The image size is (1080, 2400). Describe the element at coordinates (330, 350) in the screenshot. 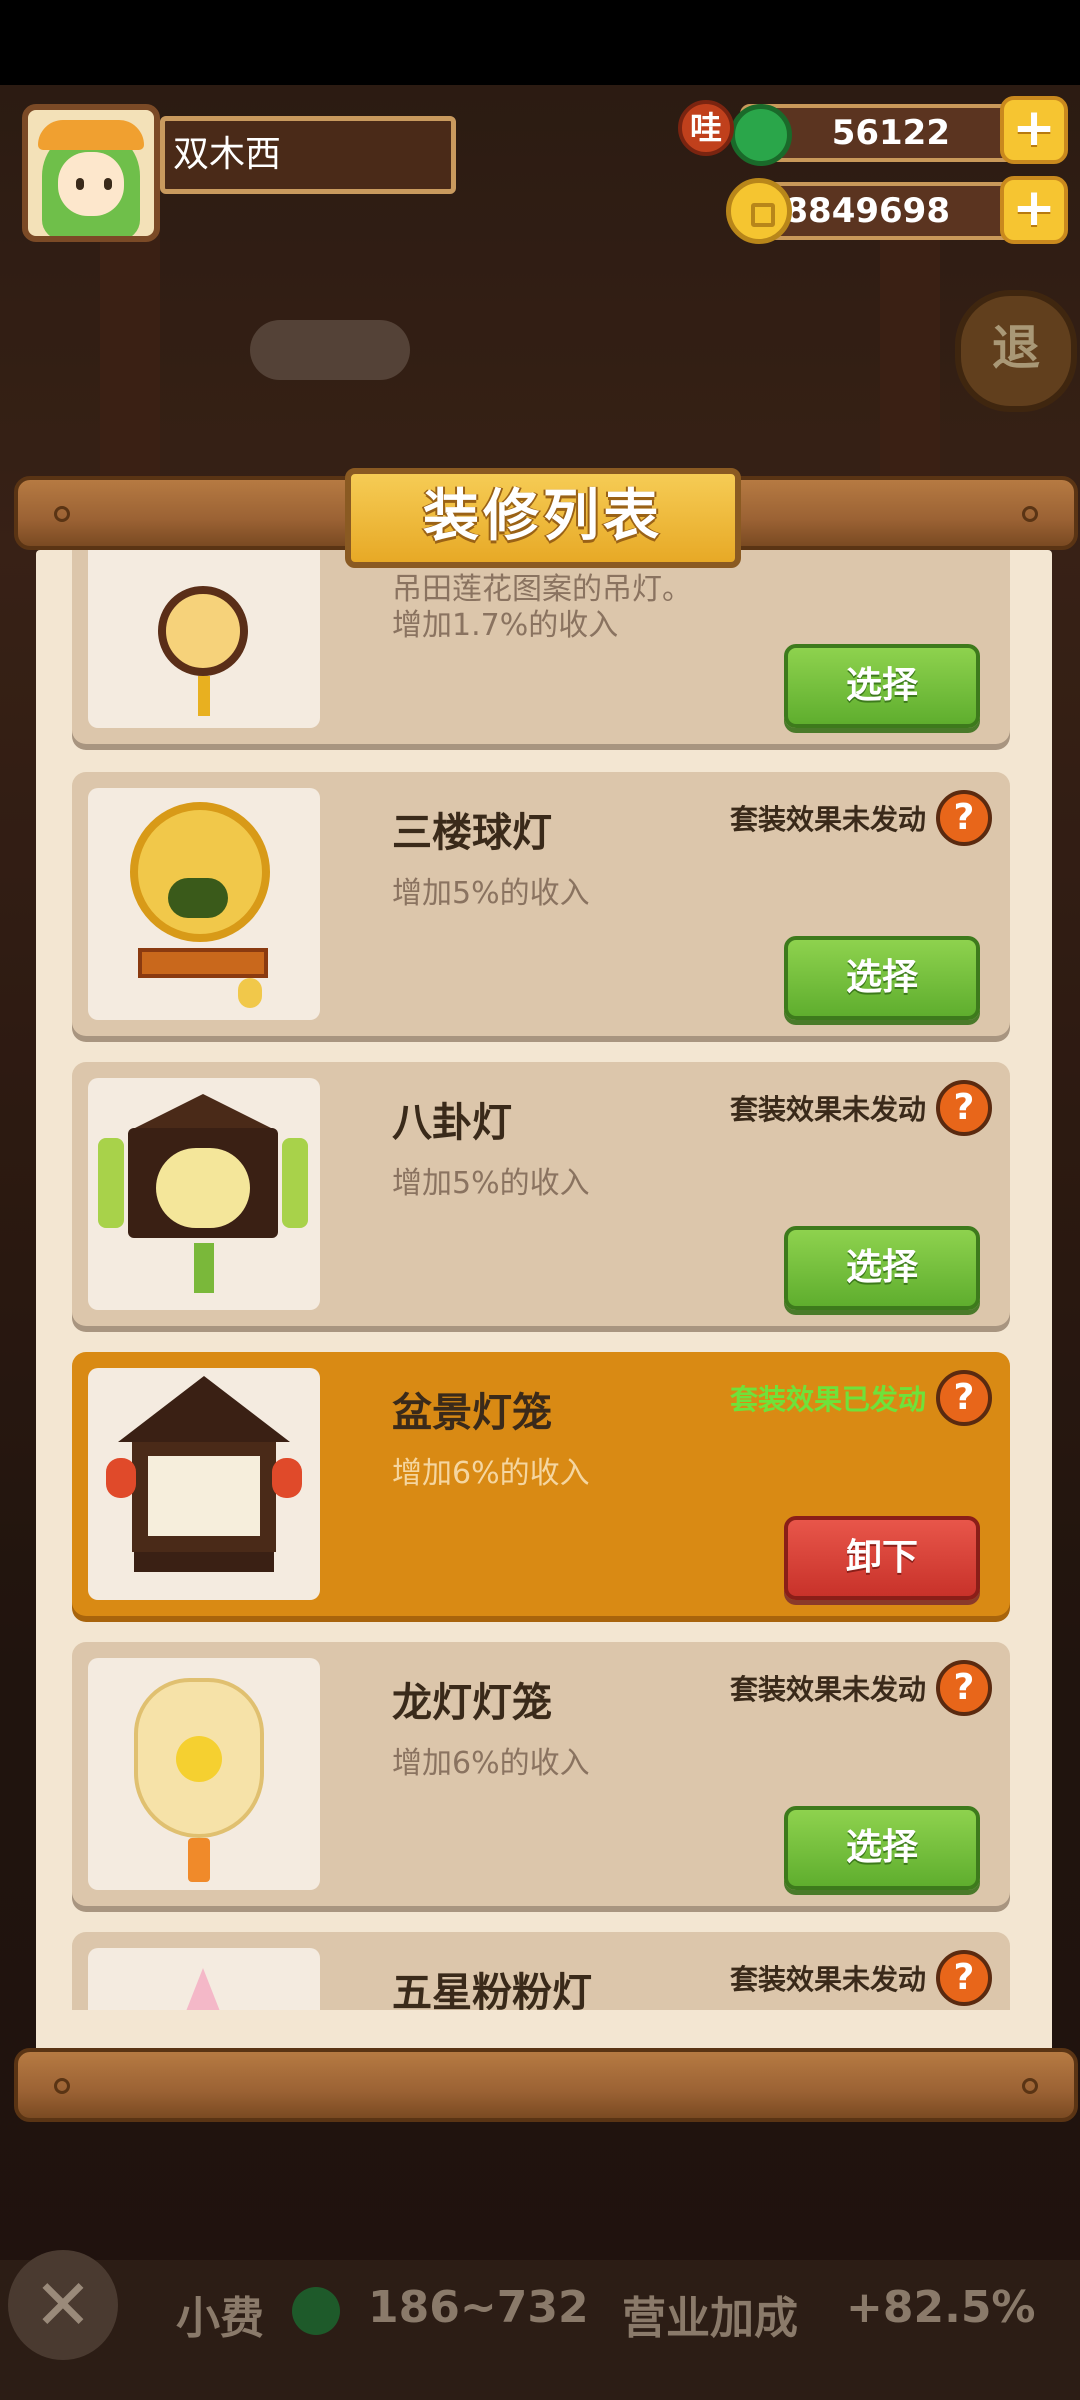

I see `cloud-decoration` at that location.